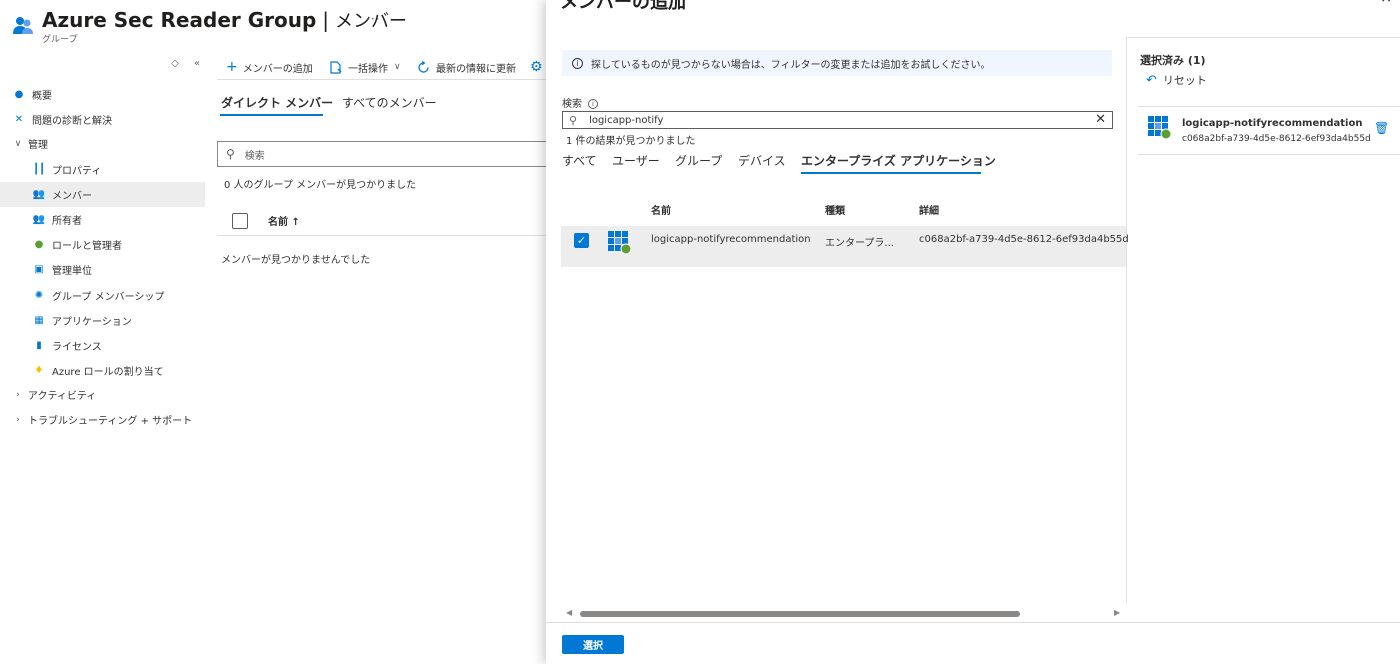 The image size is (1400, 664). What do you see at coordinates (579, 160) in the screenshot?
I see `tab-all: すべて` at bounding box center [579, 160].